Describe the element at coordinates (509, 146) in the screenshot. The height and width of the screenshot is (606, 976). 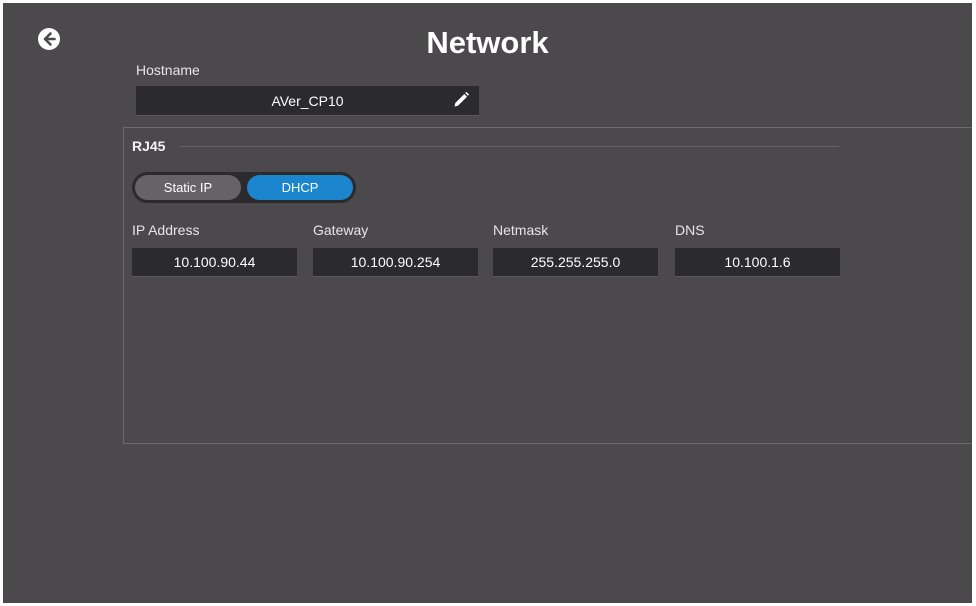
I see `section-divider` at that location.